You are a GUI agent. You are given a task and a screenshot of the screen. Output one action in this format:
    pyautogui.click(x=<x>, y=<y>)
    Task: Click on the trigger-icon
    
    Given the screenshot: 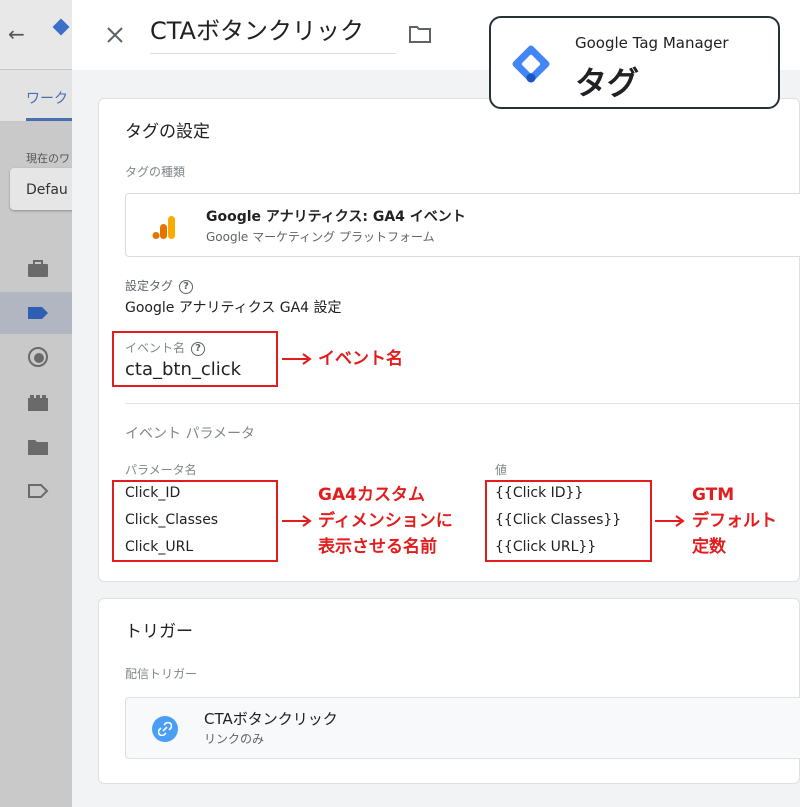 What is the action you would take?
    pyautogui.click(x=38, y=357)
    